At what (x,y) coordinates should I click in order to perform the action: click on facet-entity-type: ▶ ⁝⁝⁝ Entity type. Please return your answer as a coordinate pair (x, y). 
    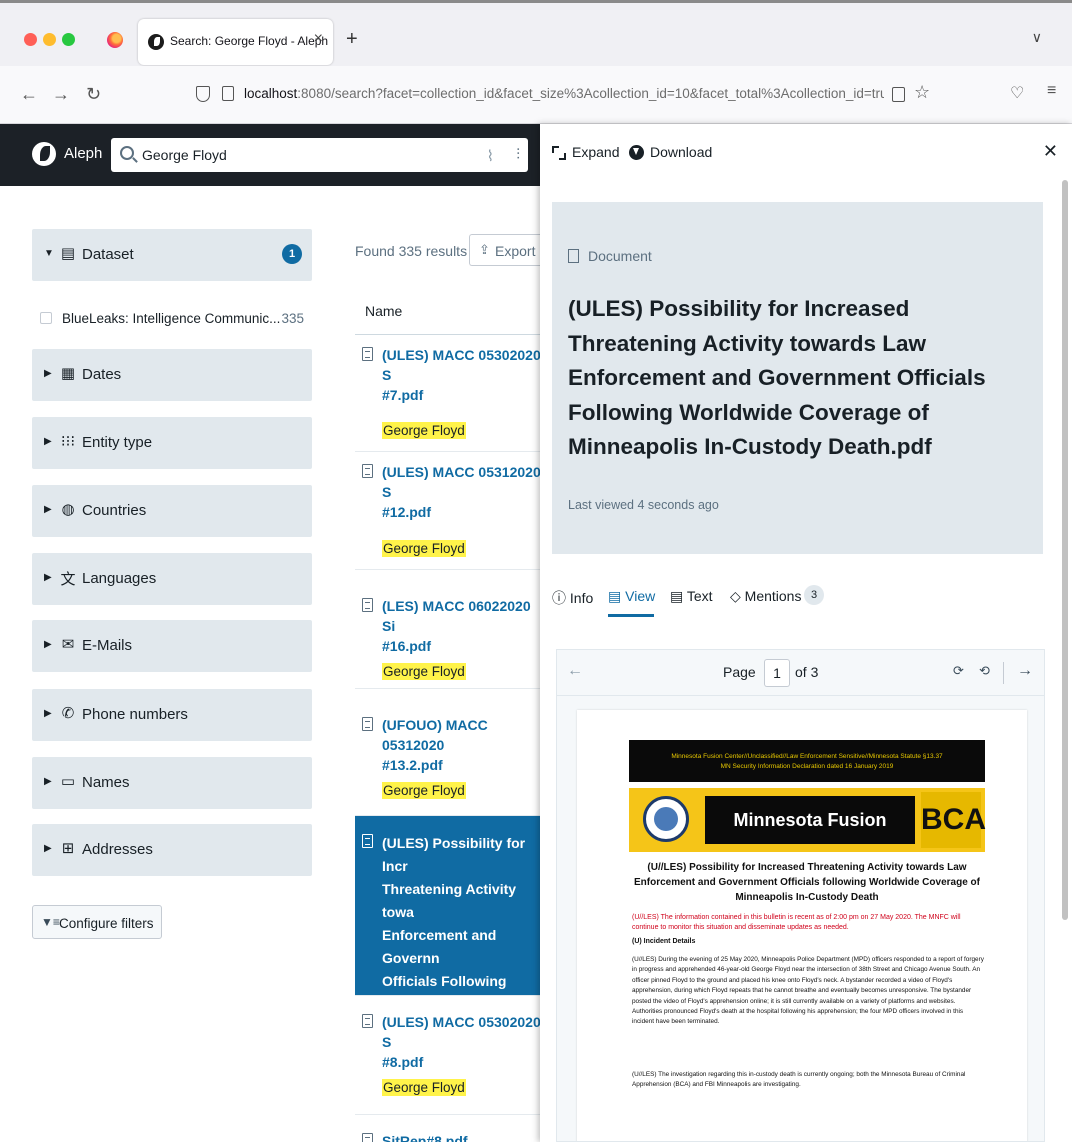
    Looking at the image, I should click on (172, 443).